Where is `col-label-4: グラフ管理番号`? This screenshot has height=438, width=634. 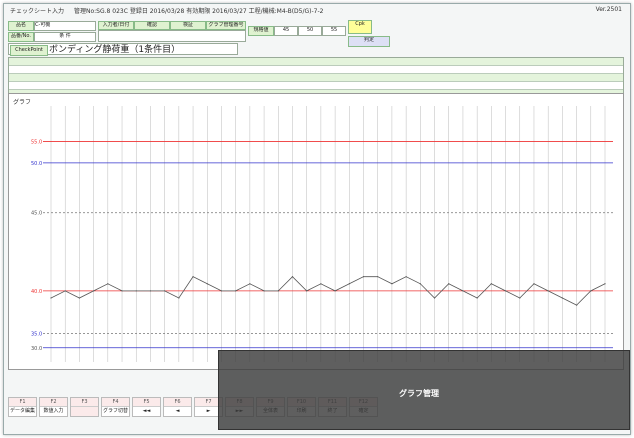
col-label-4: グラフ管理番号 is located at coordinates (226, 25).